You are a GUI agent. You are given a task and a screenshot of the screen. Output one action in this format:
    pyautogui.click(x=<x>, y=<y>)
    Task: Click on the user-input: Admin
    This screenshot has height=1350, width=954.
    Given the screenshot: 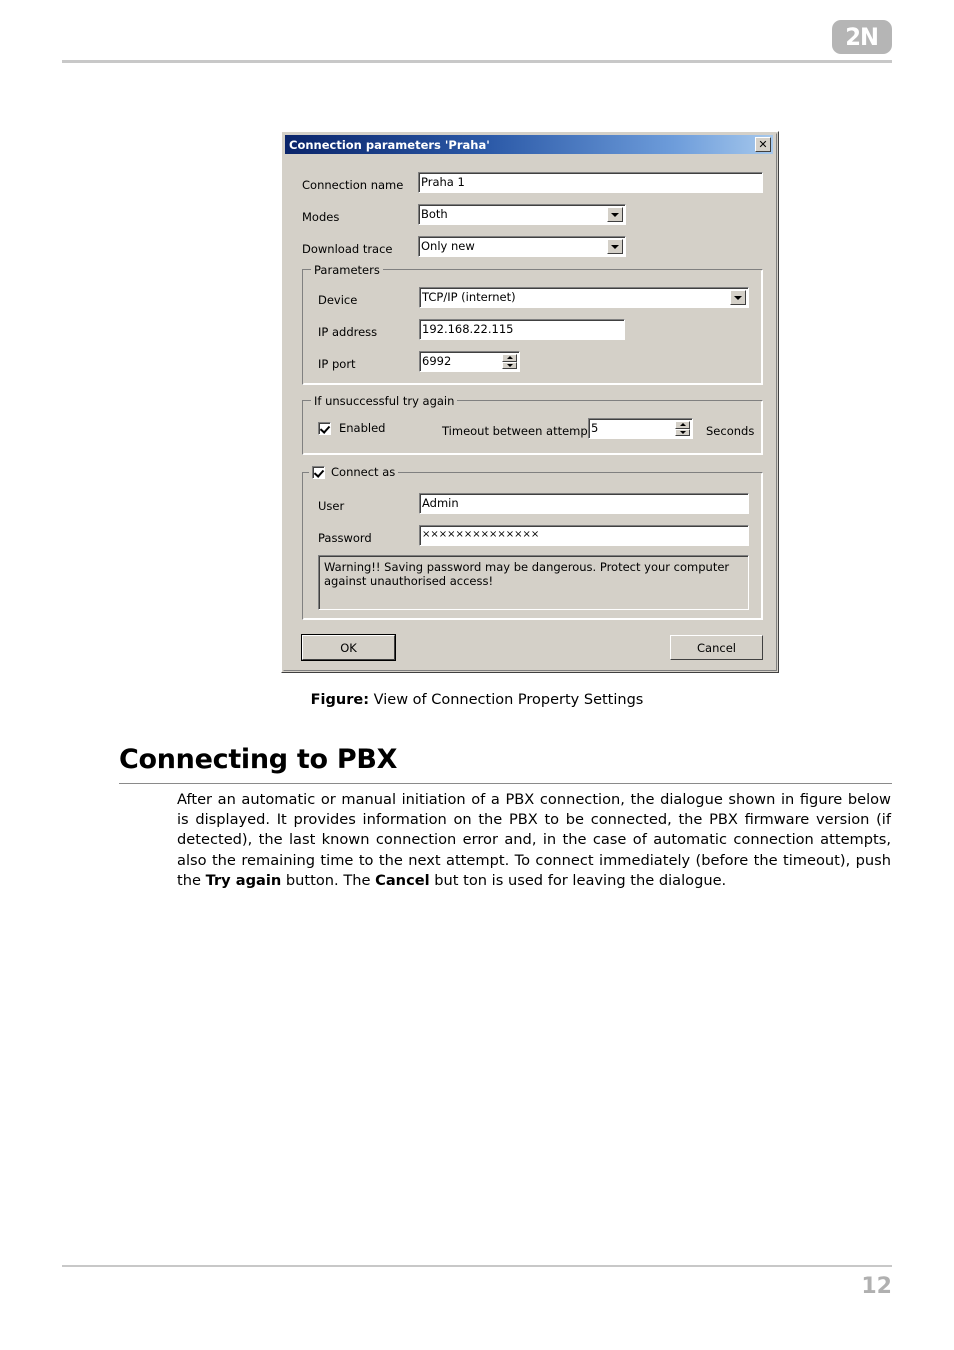 What is the action you would take?
    pyautogui.click(x=584, y=503)
    